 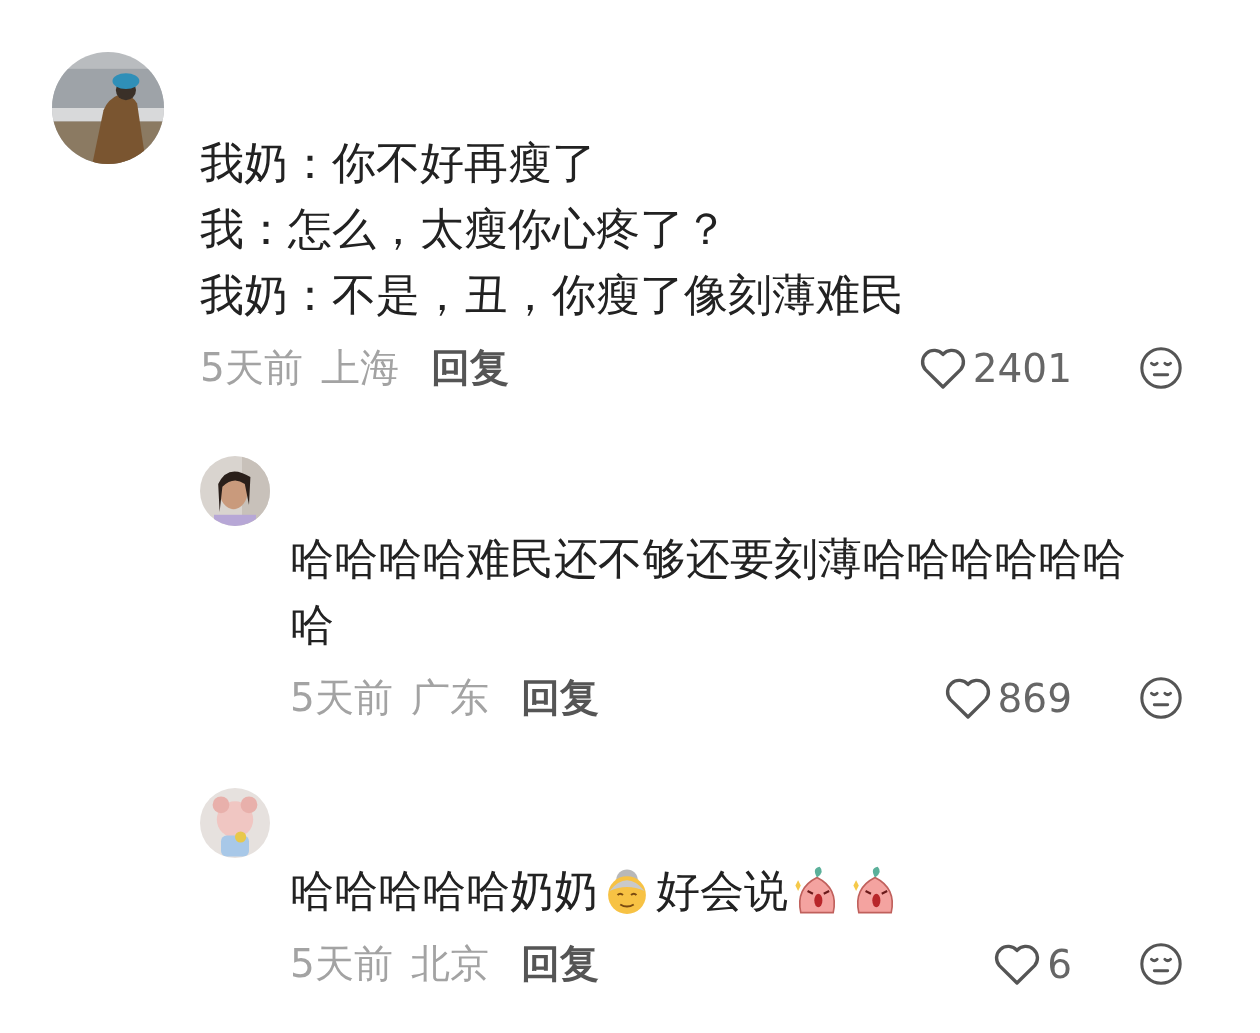 What do you see at coordinates (552, 295) in the screenshot?
I see `comment-text: 我奶：不是，丑，你瘦了像刻薄难民` at bounding box center [552, 295].